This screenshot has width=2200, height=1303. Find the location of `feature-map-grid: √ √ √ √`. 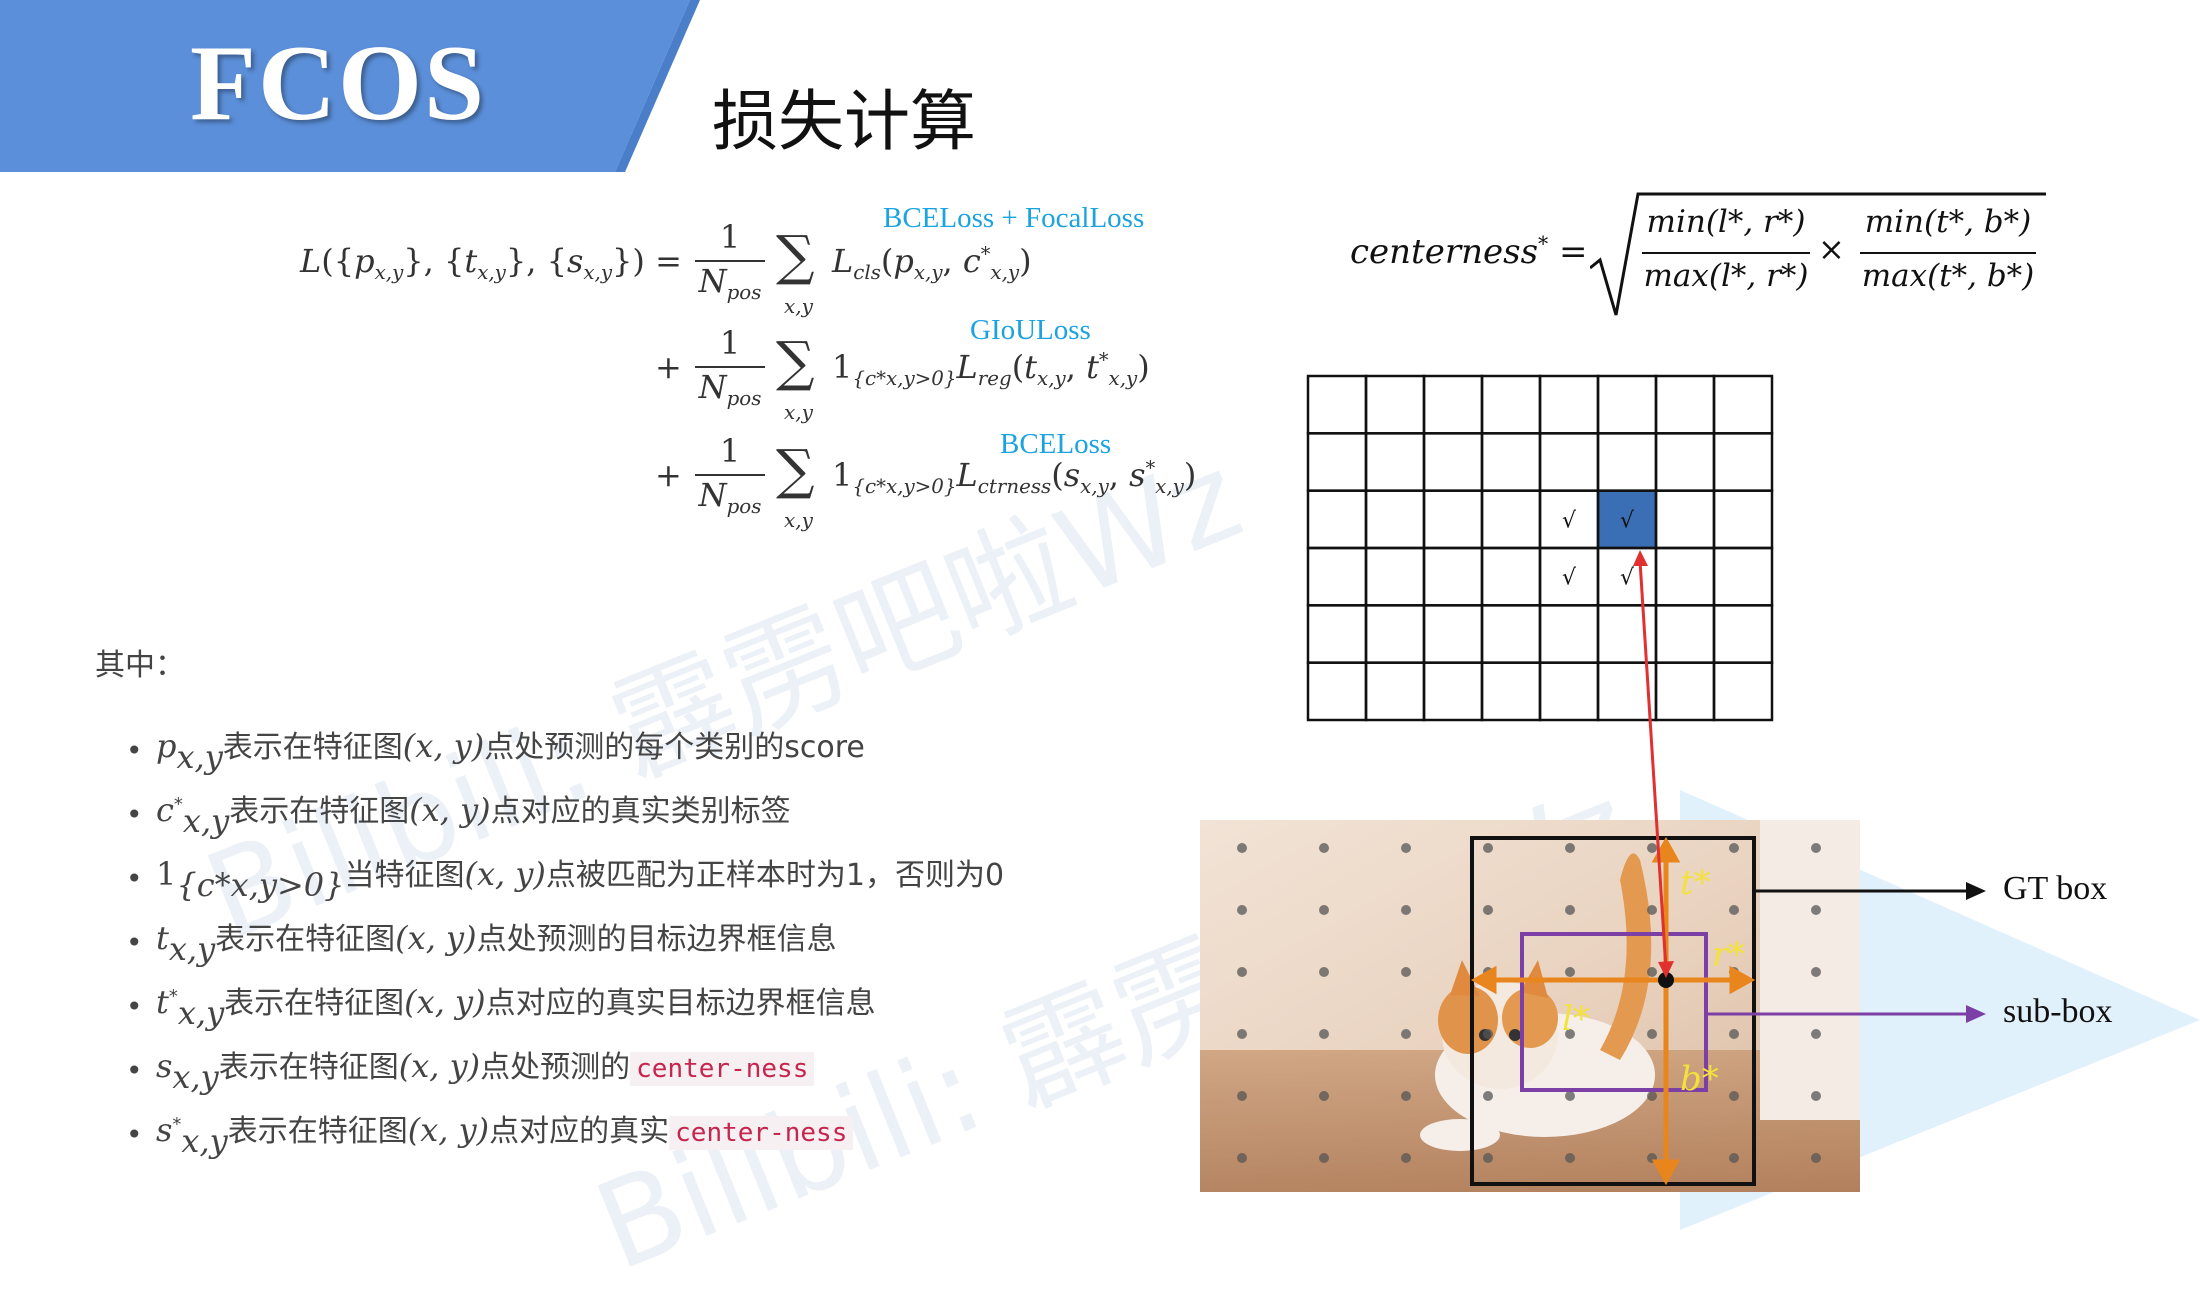

feature-map-grid: √ √ √ √ is located at coordinates (1540, 548).